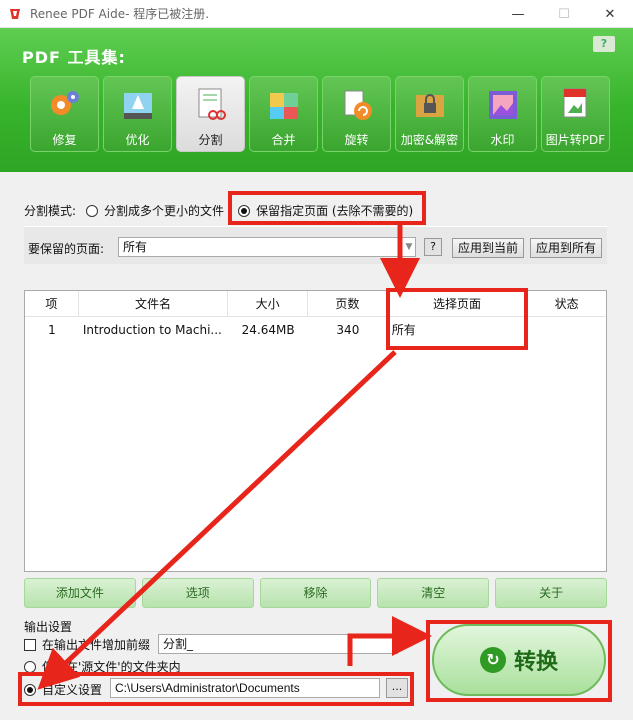 Image resolution: width=633 pixels, height=720 pixels. I want to click on tool-image-to-pdf: 图片转PDF, so click(575, 114).